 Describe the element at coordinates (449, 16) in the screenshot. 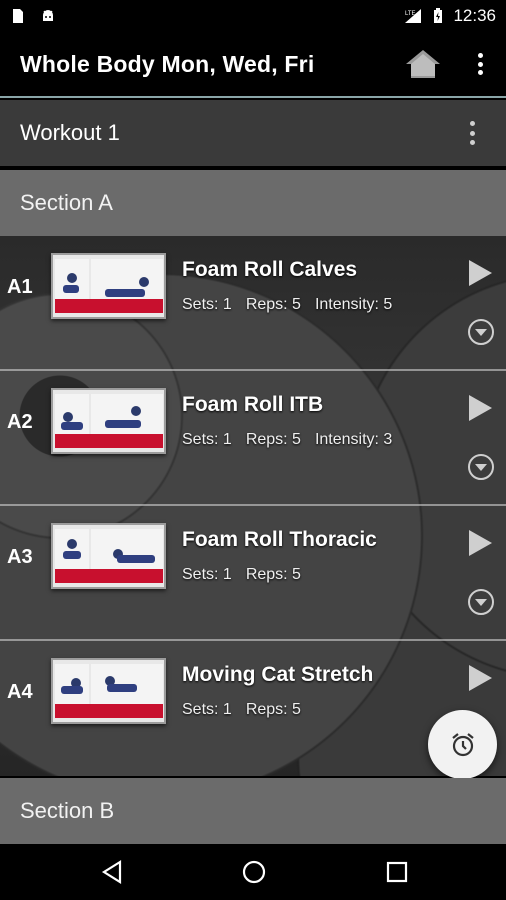

I see `status-right: LTE 12:36` at that location.